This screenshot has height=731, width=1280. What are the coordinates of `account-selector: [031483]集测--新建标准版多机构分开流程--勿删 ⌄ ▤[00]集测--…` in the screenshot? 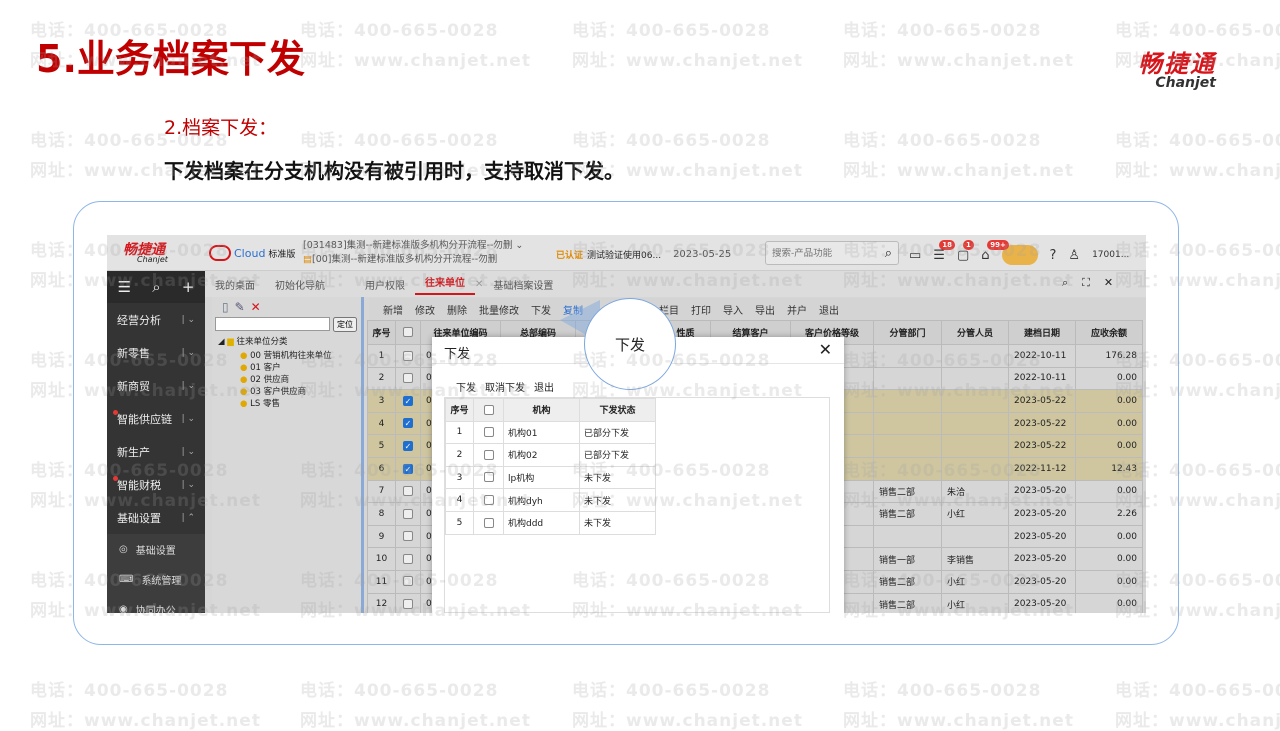 It's located at (413, 253).